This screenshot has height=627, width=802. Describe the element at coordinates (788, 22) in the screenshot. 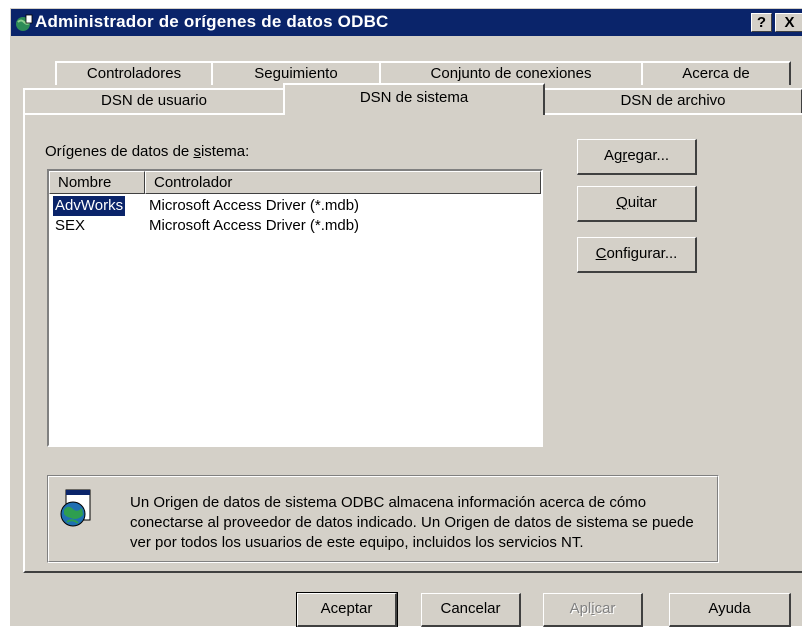

I see `close-button: X` at that location.